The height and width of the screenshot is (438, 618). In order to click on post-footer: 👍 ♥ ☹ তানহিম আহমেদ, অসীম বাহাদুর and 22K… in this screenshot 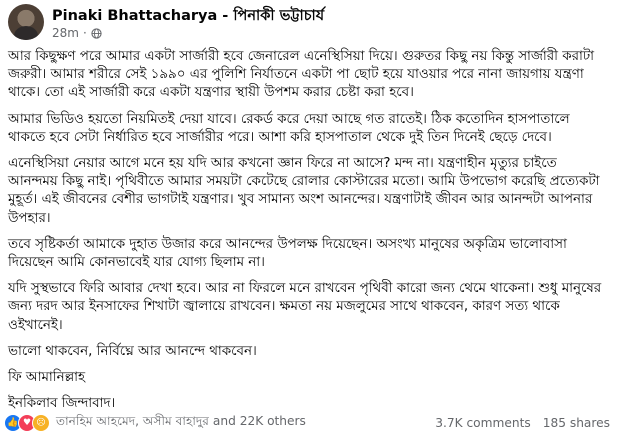, I will do `click(307, 423)`.